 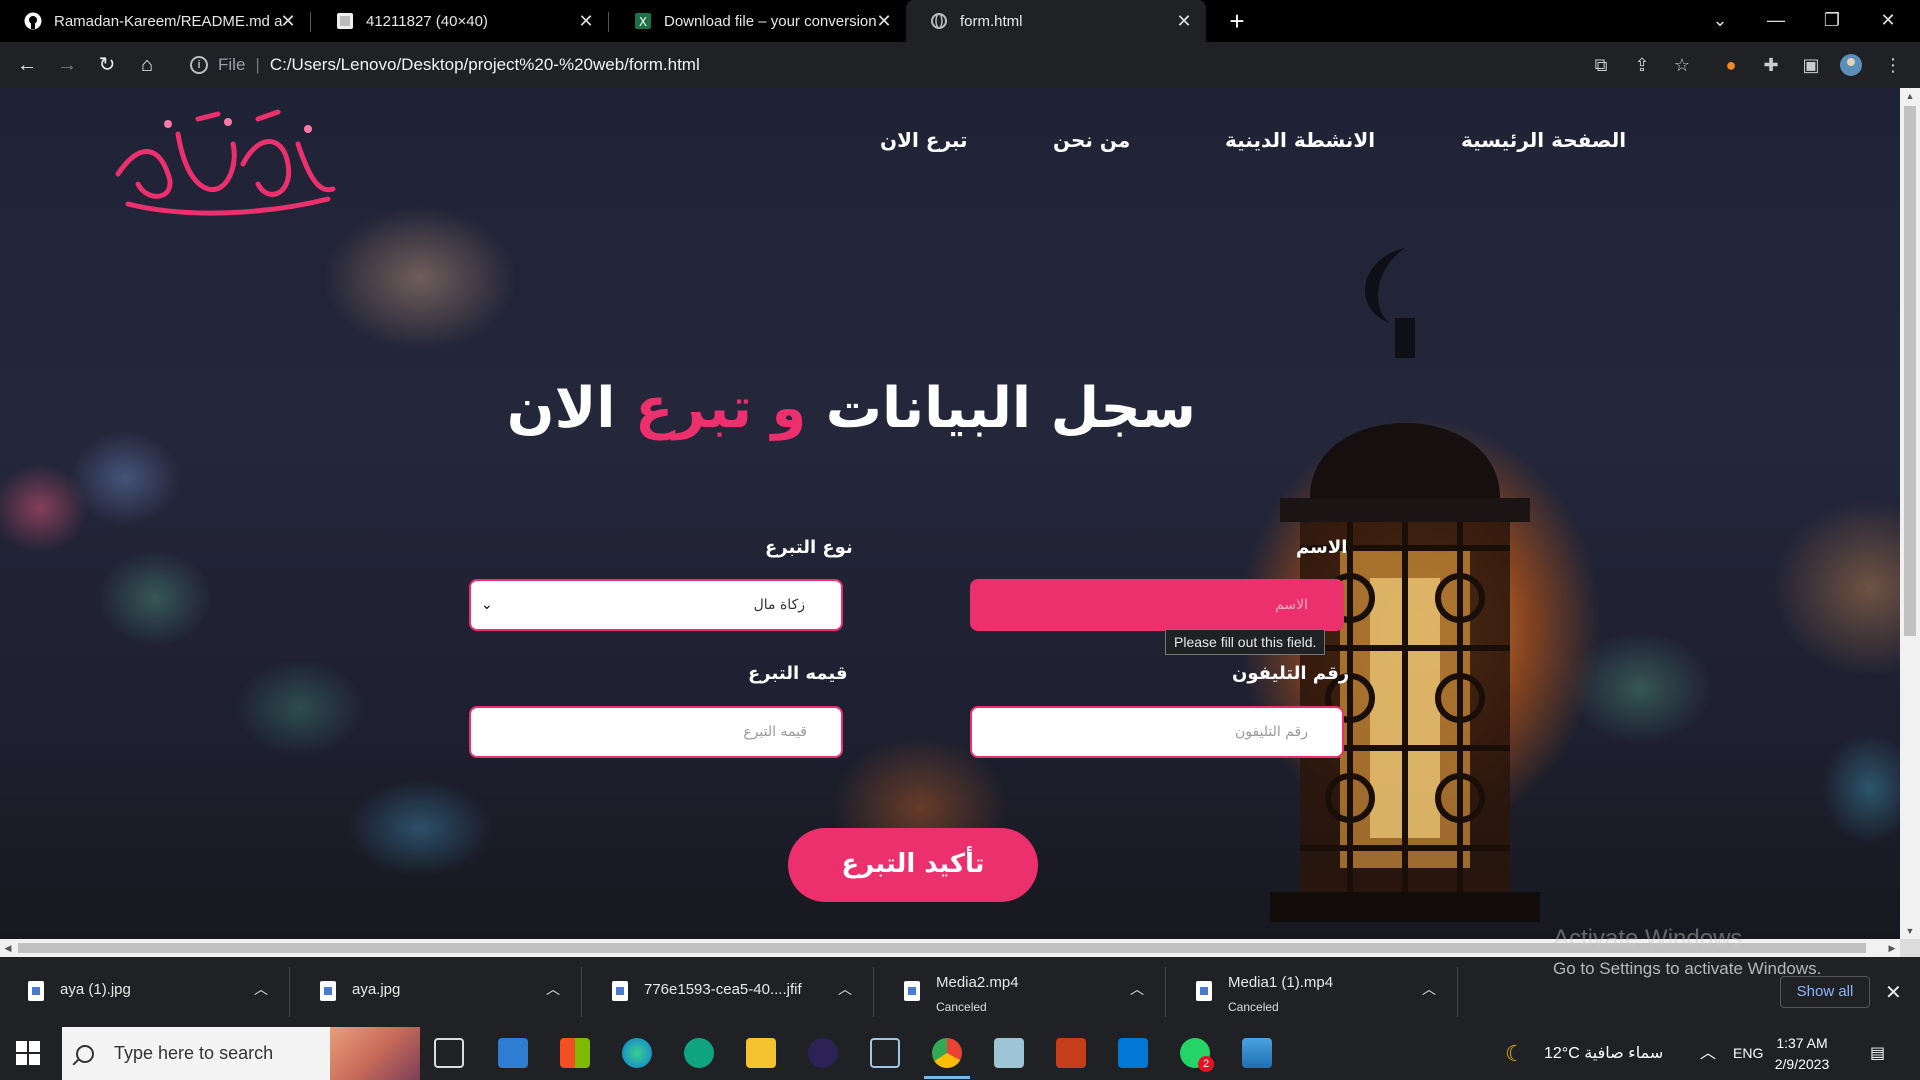 What do you see at coordinates (699, 1053) in the screenshot?
I see `chatgpt-icon` at bounding box center [699, 1053].